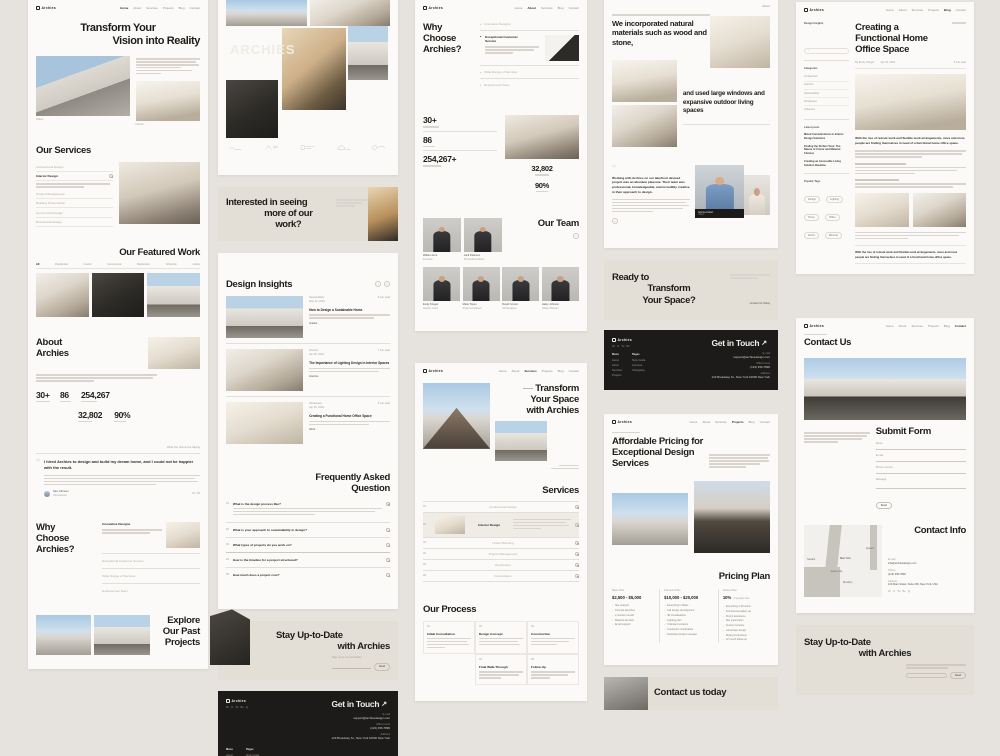 This screenshot has height=756, width=1000. Describe the element at coordinates (388, 503) in the screenshot. I see `minus-icon` at that location.